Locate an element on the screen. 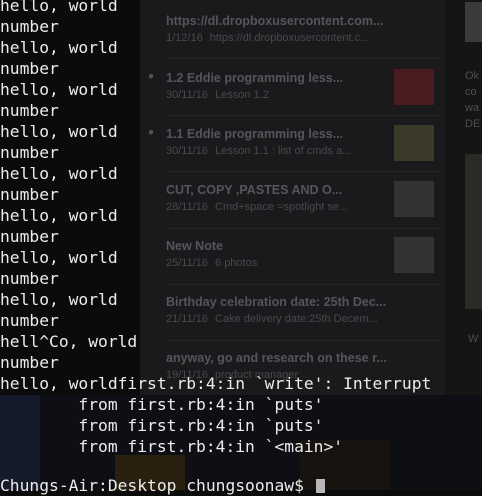  terminal-output-line: hell^Co, world is located at coordinates (69, 341).